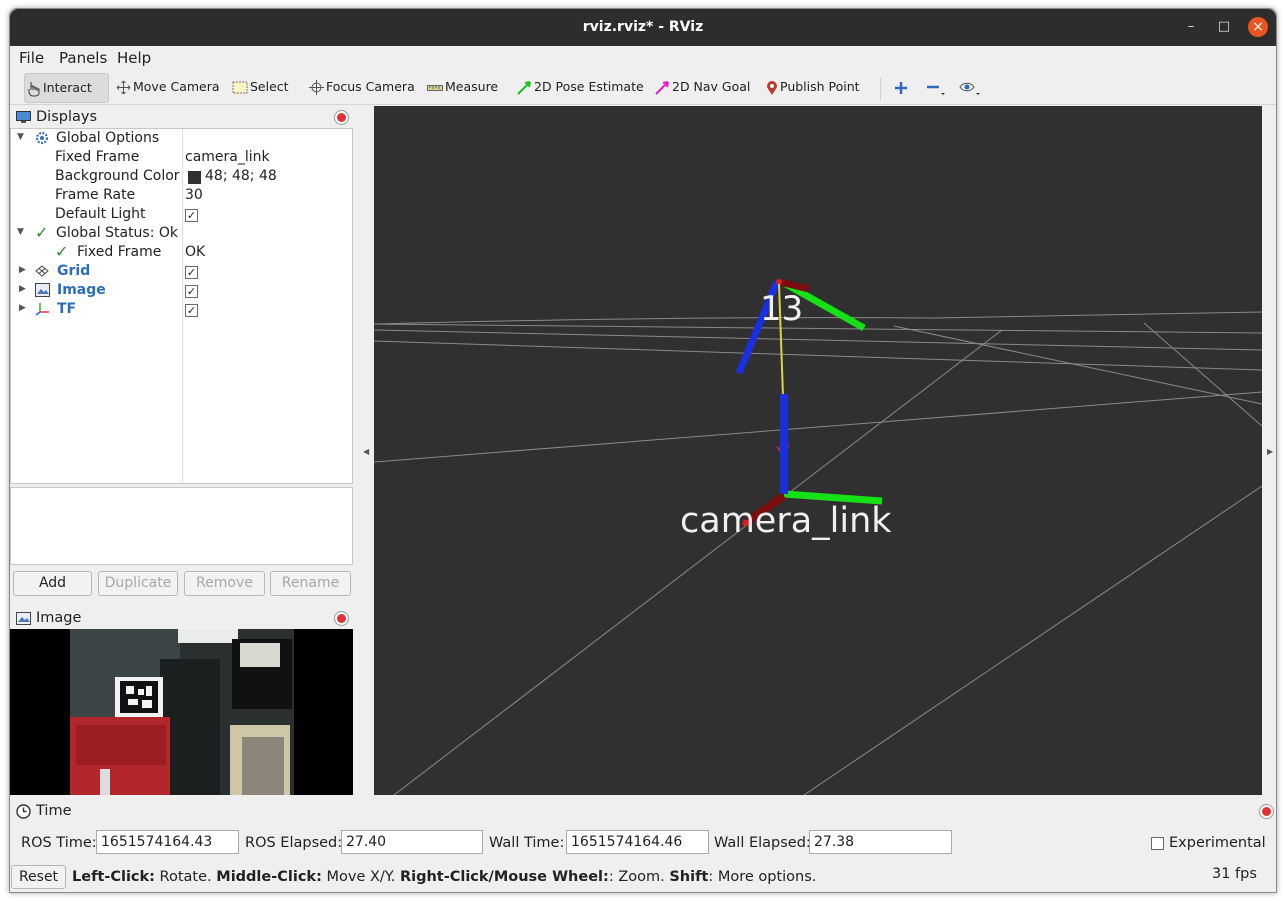 The height and width of the screenshot is (901, 1287). Describe the element at coordinates (310, 583) in the screenshot. I see `rename-button: Rename` at that location.